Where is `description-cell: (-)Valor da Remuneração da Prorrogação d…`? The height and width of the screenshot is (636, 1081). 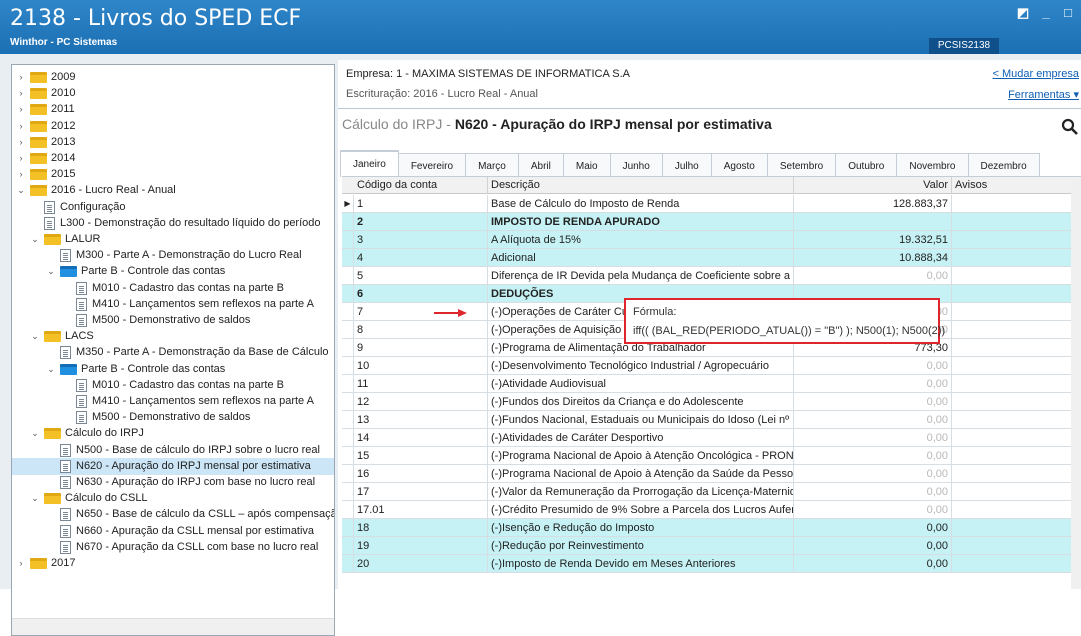 description-cell: (-)Valor da Remuneração da Prorrogação d… is located at coordinates (641, 492).